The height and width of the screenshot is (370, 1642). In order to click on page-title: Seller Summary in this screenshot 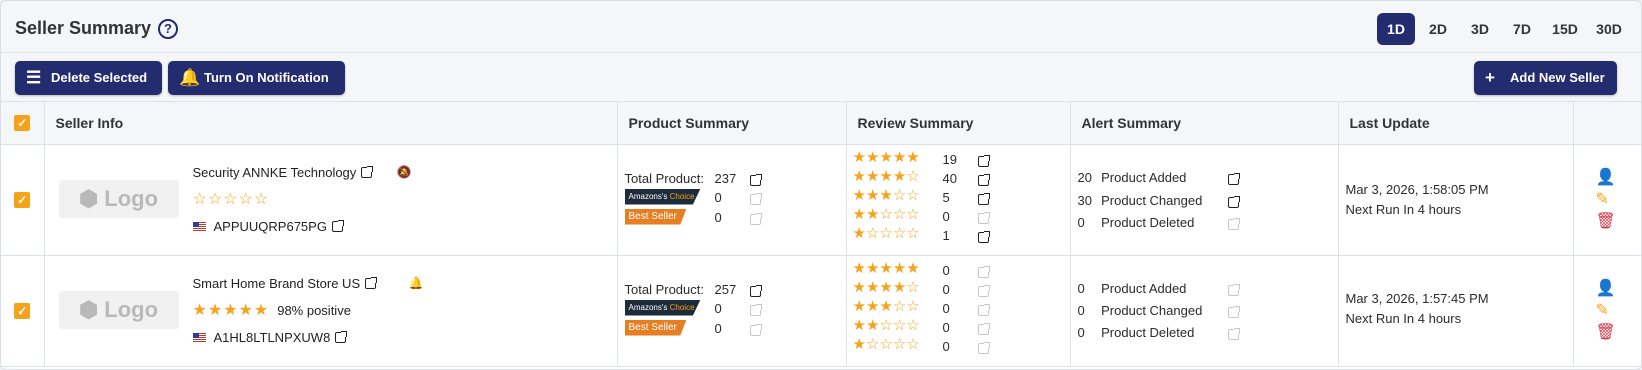, I will do `click(83, 28)`.